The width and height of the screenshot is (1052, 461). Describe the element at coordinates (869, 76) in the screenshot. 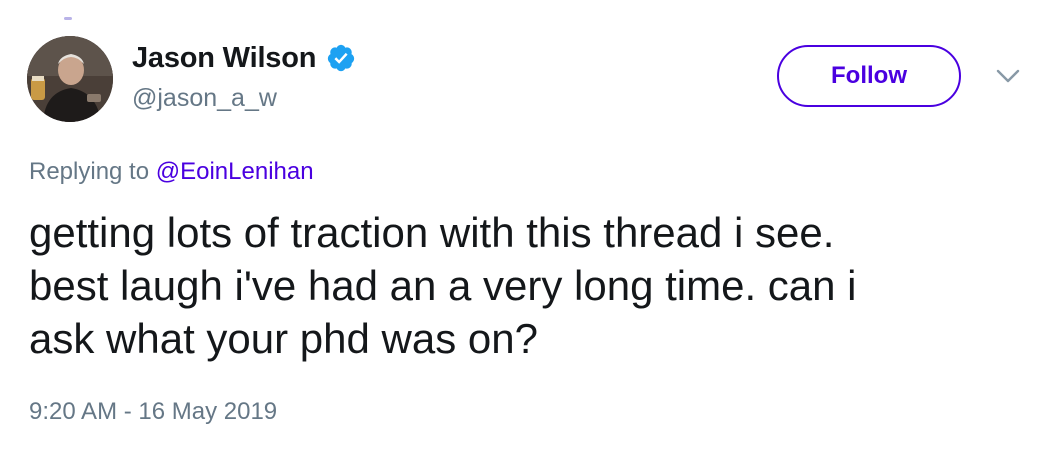

I see `follow-button: Follow` at that location.